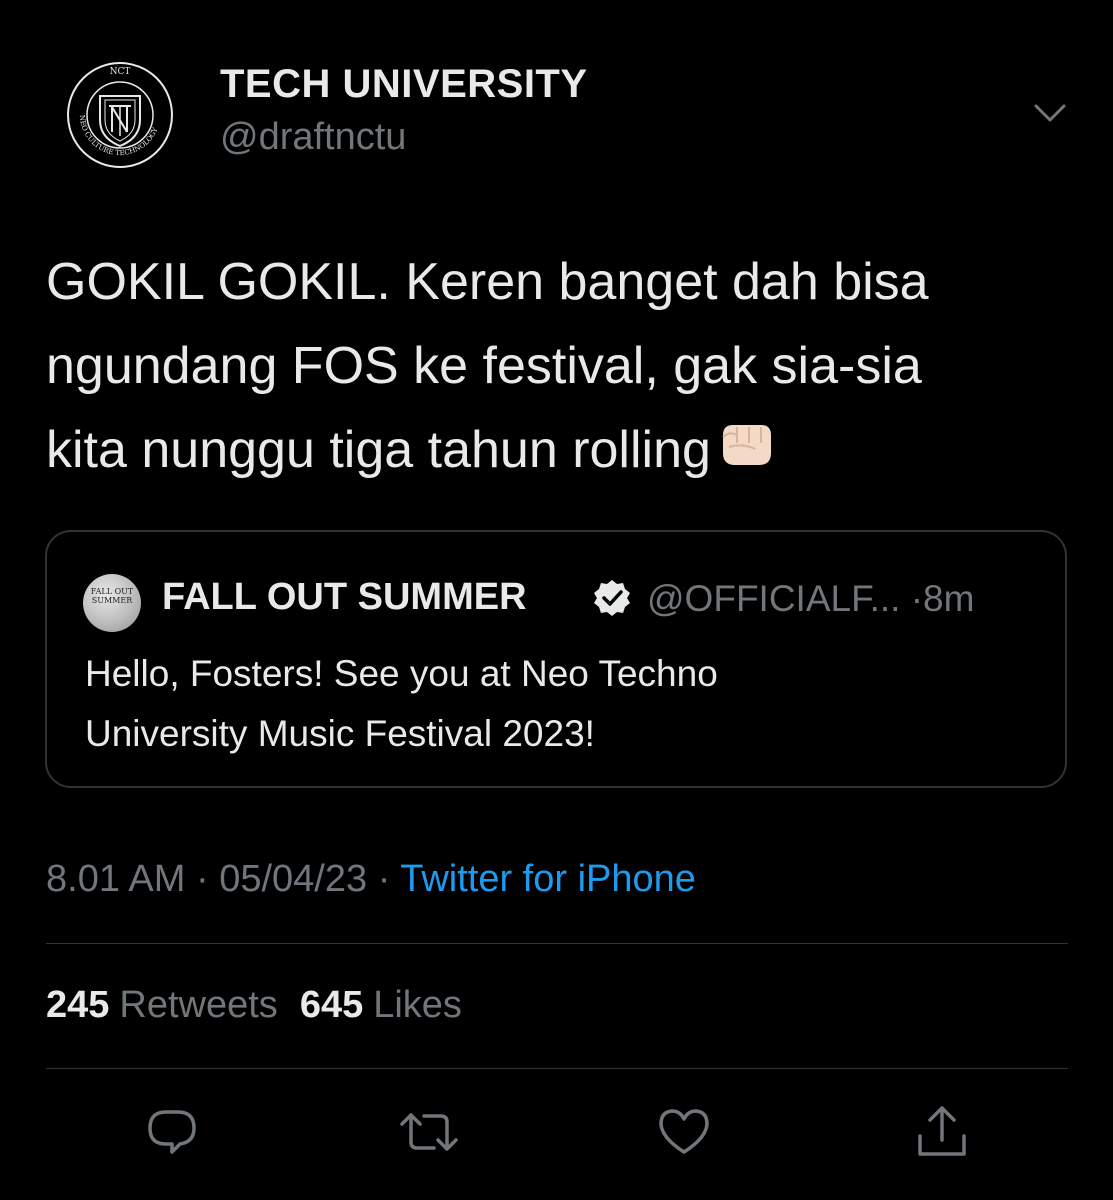  What do you see at coordinates (120, 72) in the screenshot?
I see `emblem-top-text: NCT` at bounding box center [120, 72].